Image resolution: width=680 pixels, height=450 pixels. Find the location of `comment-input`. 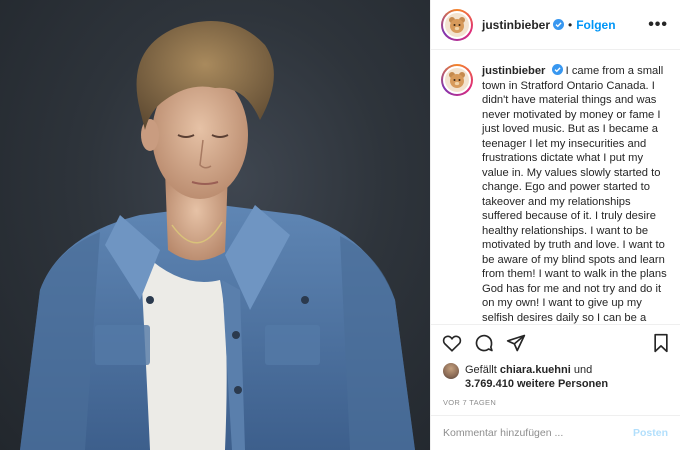

comment-input is located at coordinates (538, 433).